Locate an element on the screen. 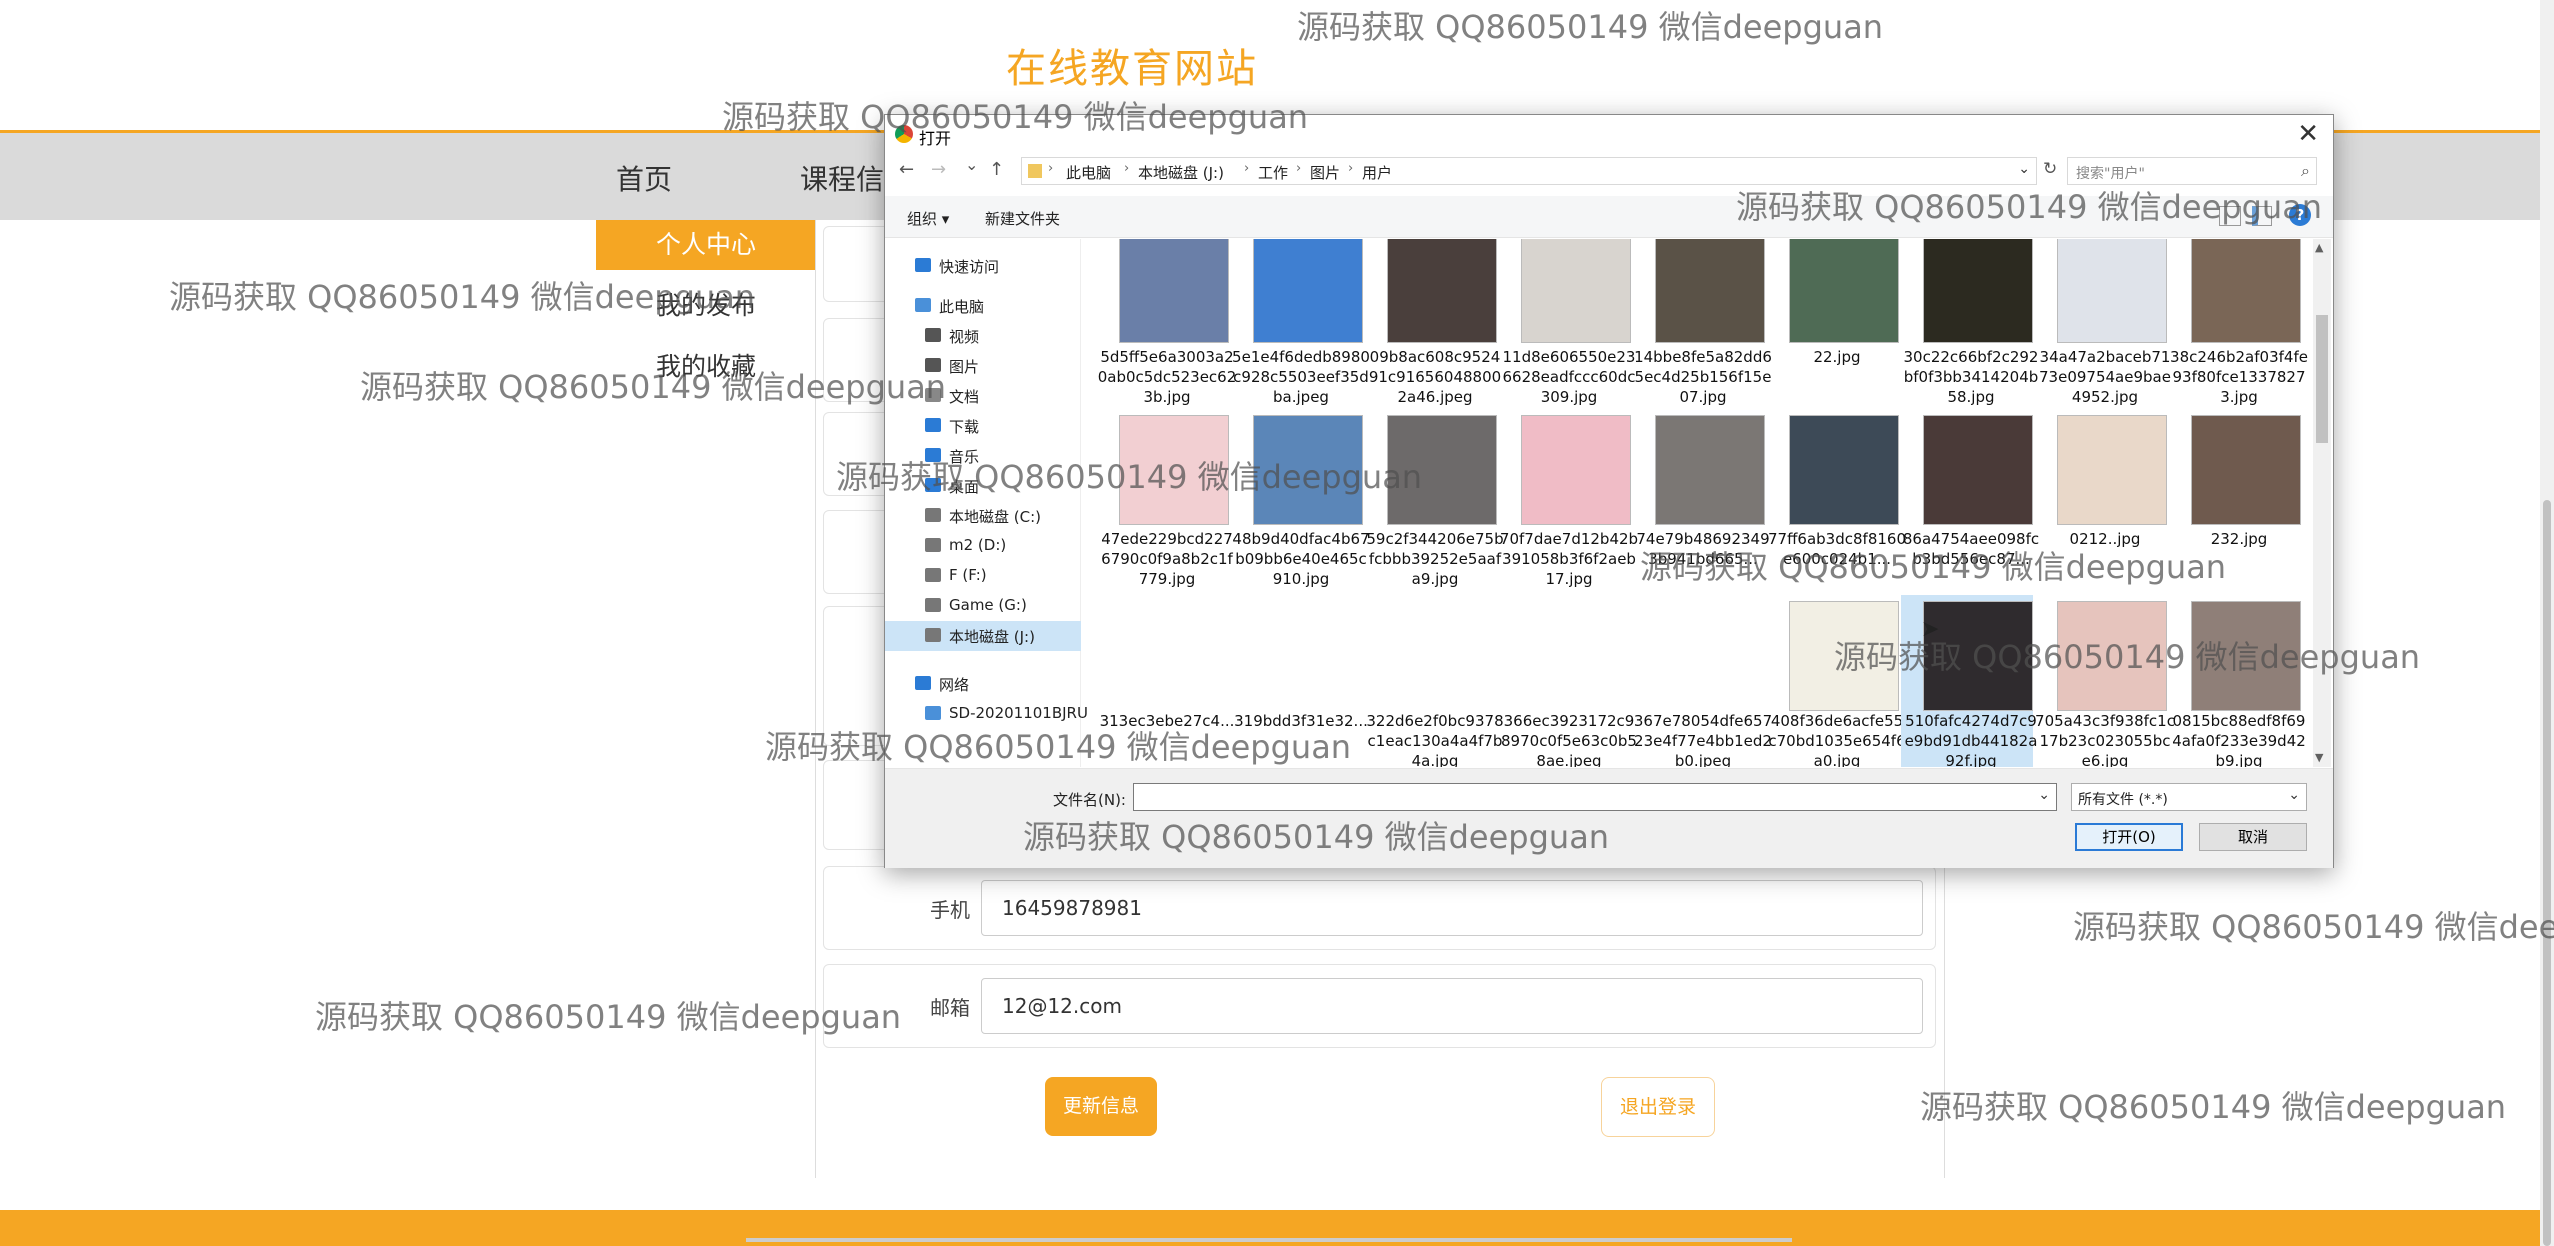  open-button: 打开(O) is located at coordinates (2129, 837).